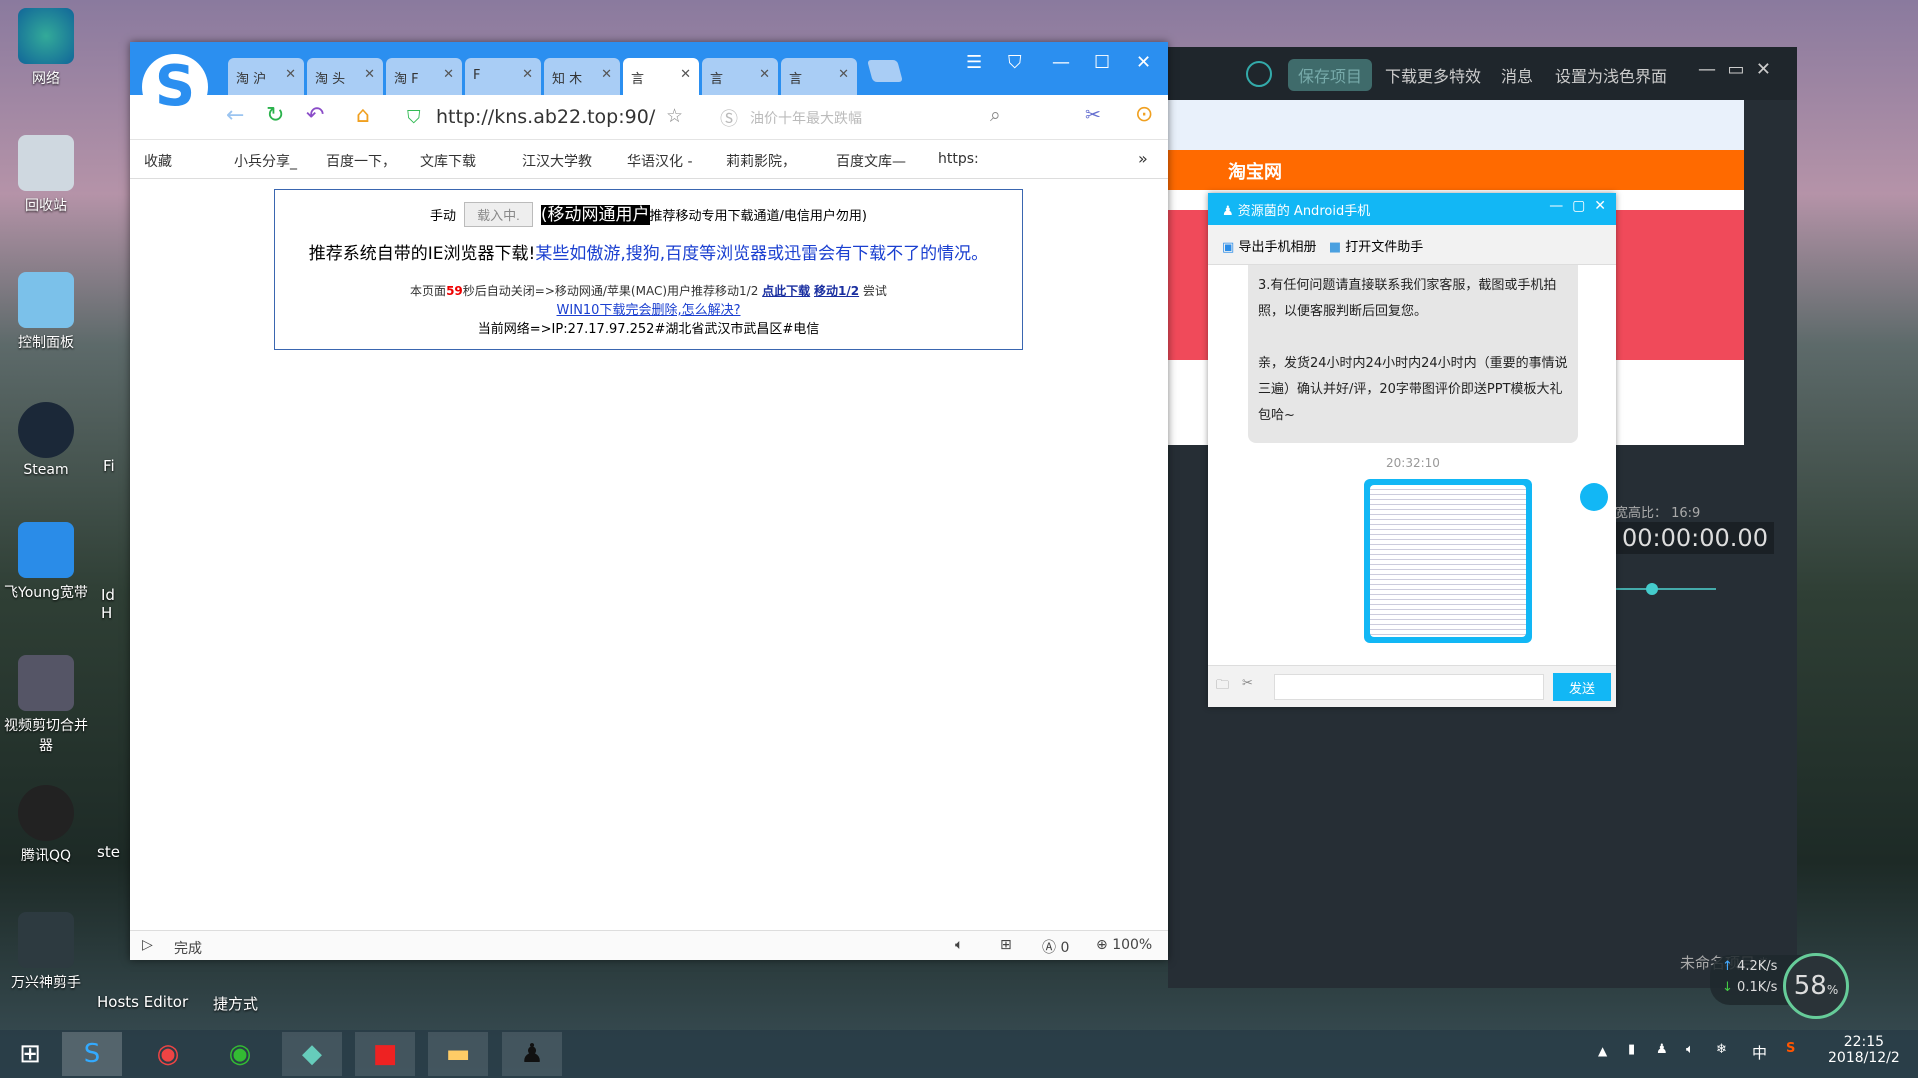 The image size is (1918, 1078). Describe the element at coordinates (168, 1054) in the screenshot. I see `taskbar-chrome: ◉` at that location.